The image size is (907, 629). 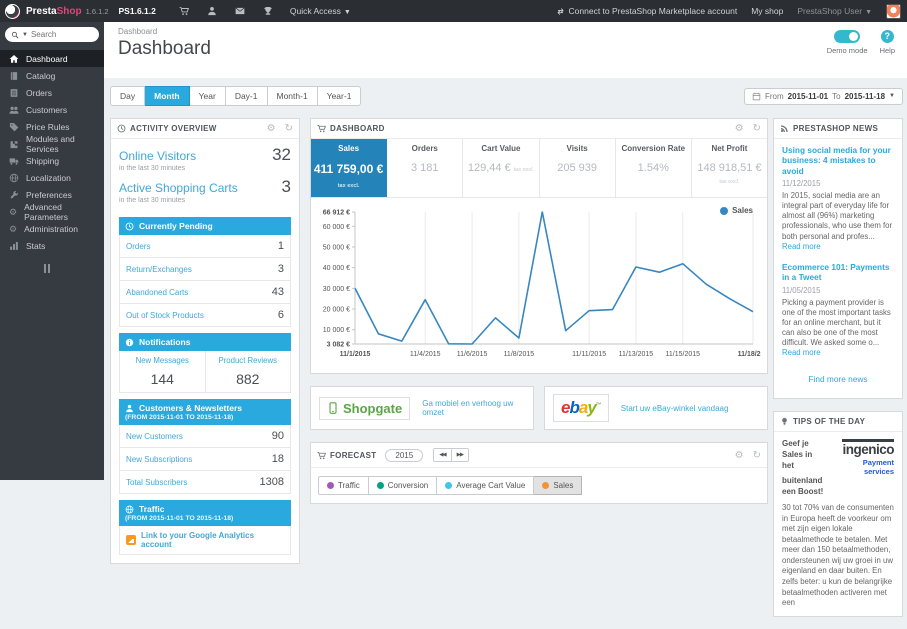 I want to click on sidebar-item-dashboard: Dashboard, so click(x=52, y=58).